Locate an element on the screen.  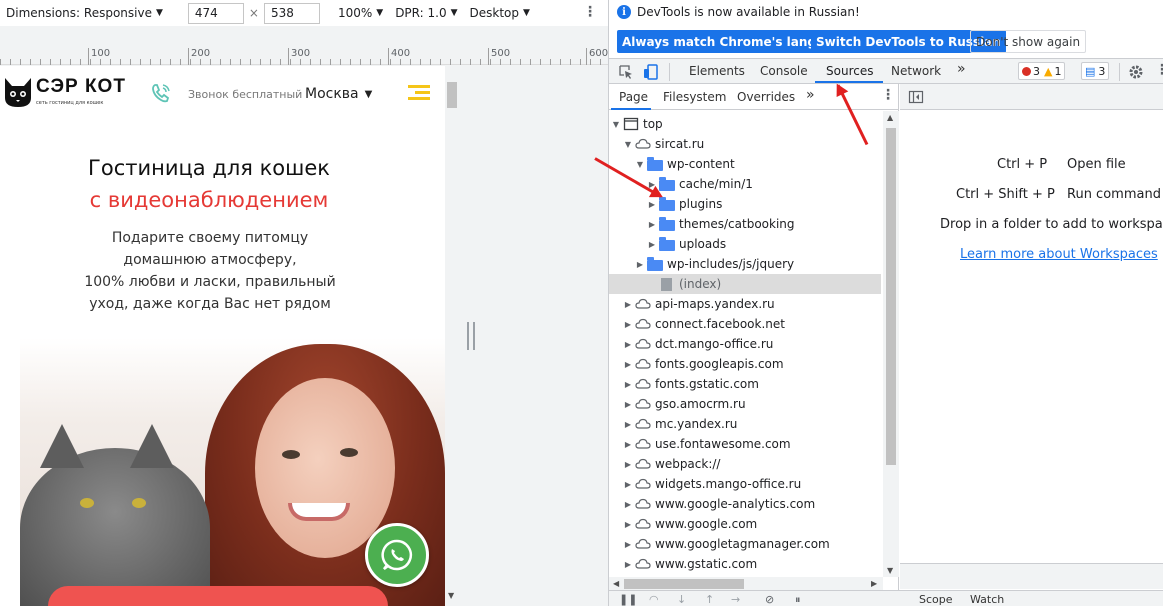
tree-domain-item: ▶ use.fontawesome.com is located at coordinates (745, 444).